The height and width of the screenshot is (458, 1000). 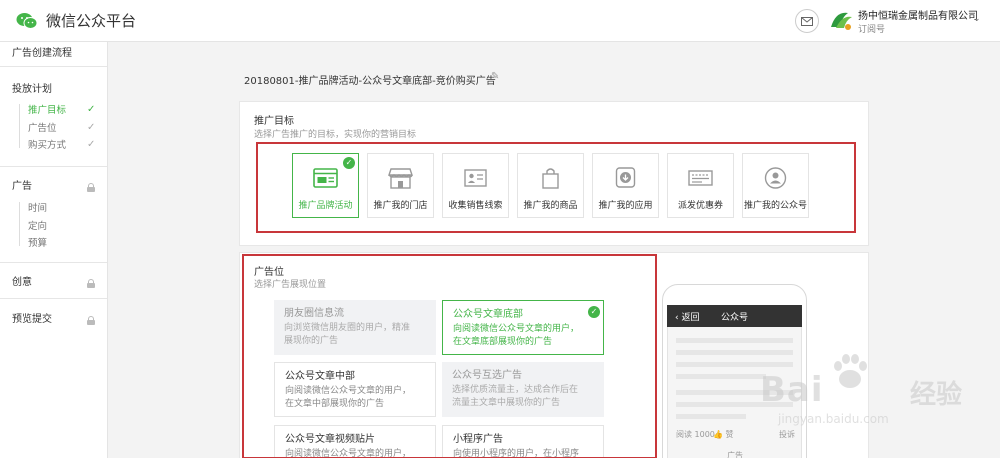 I want to click on account-avatar, so click(x=841, y=20).